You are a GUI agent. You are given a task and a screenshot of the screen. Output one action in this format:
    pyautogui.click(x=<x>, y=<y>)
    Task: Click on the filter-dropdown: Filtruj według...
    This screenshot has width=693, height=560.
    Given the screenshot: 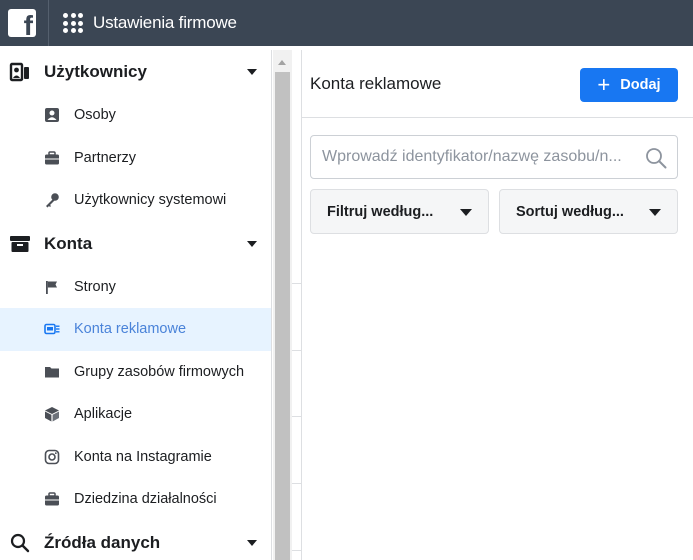 What is the action you would take?
    pyautogui.click(x=399, y=211)
    